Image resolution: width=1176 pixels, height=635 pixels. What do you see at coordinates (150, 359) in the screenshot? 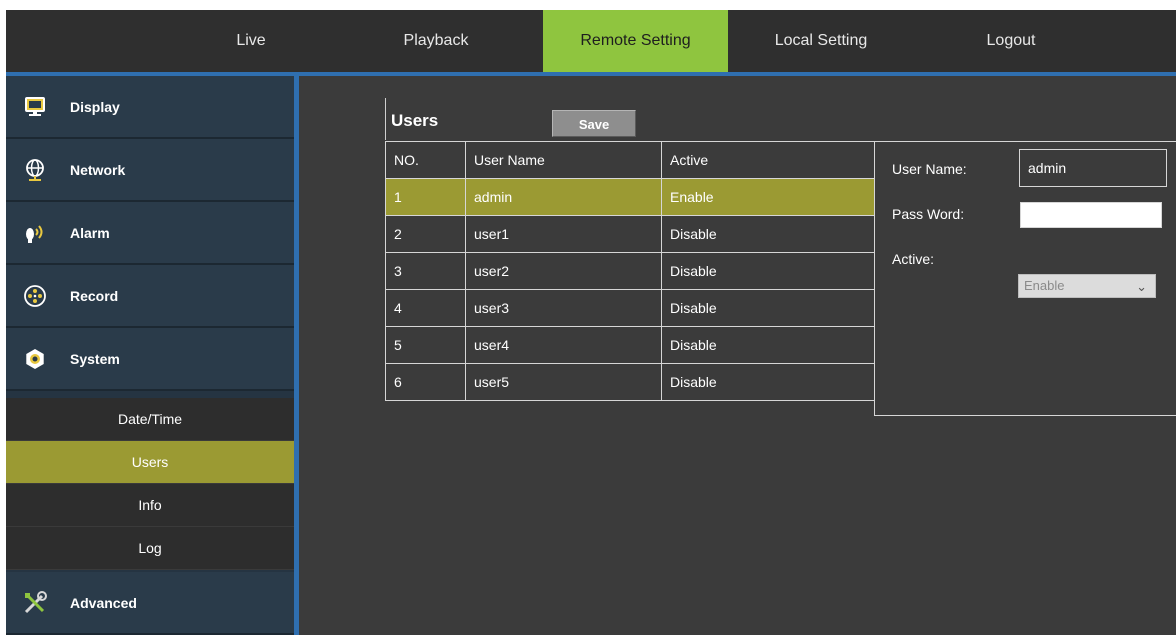
I see `sidebar-item-system: System` at bounding box center [150, 359].